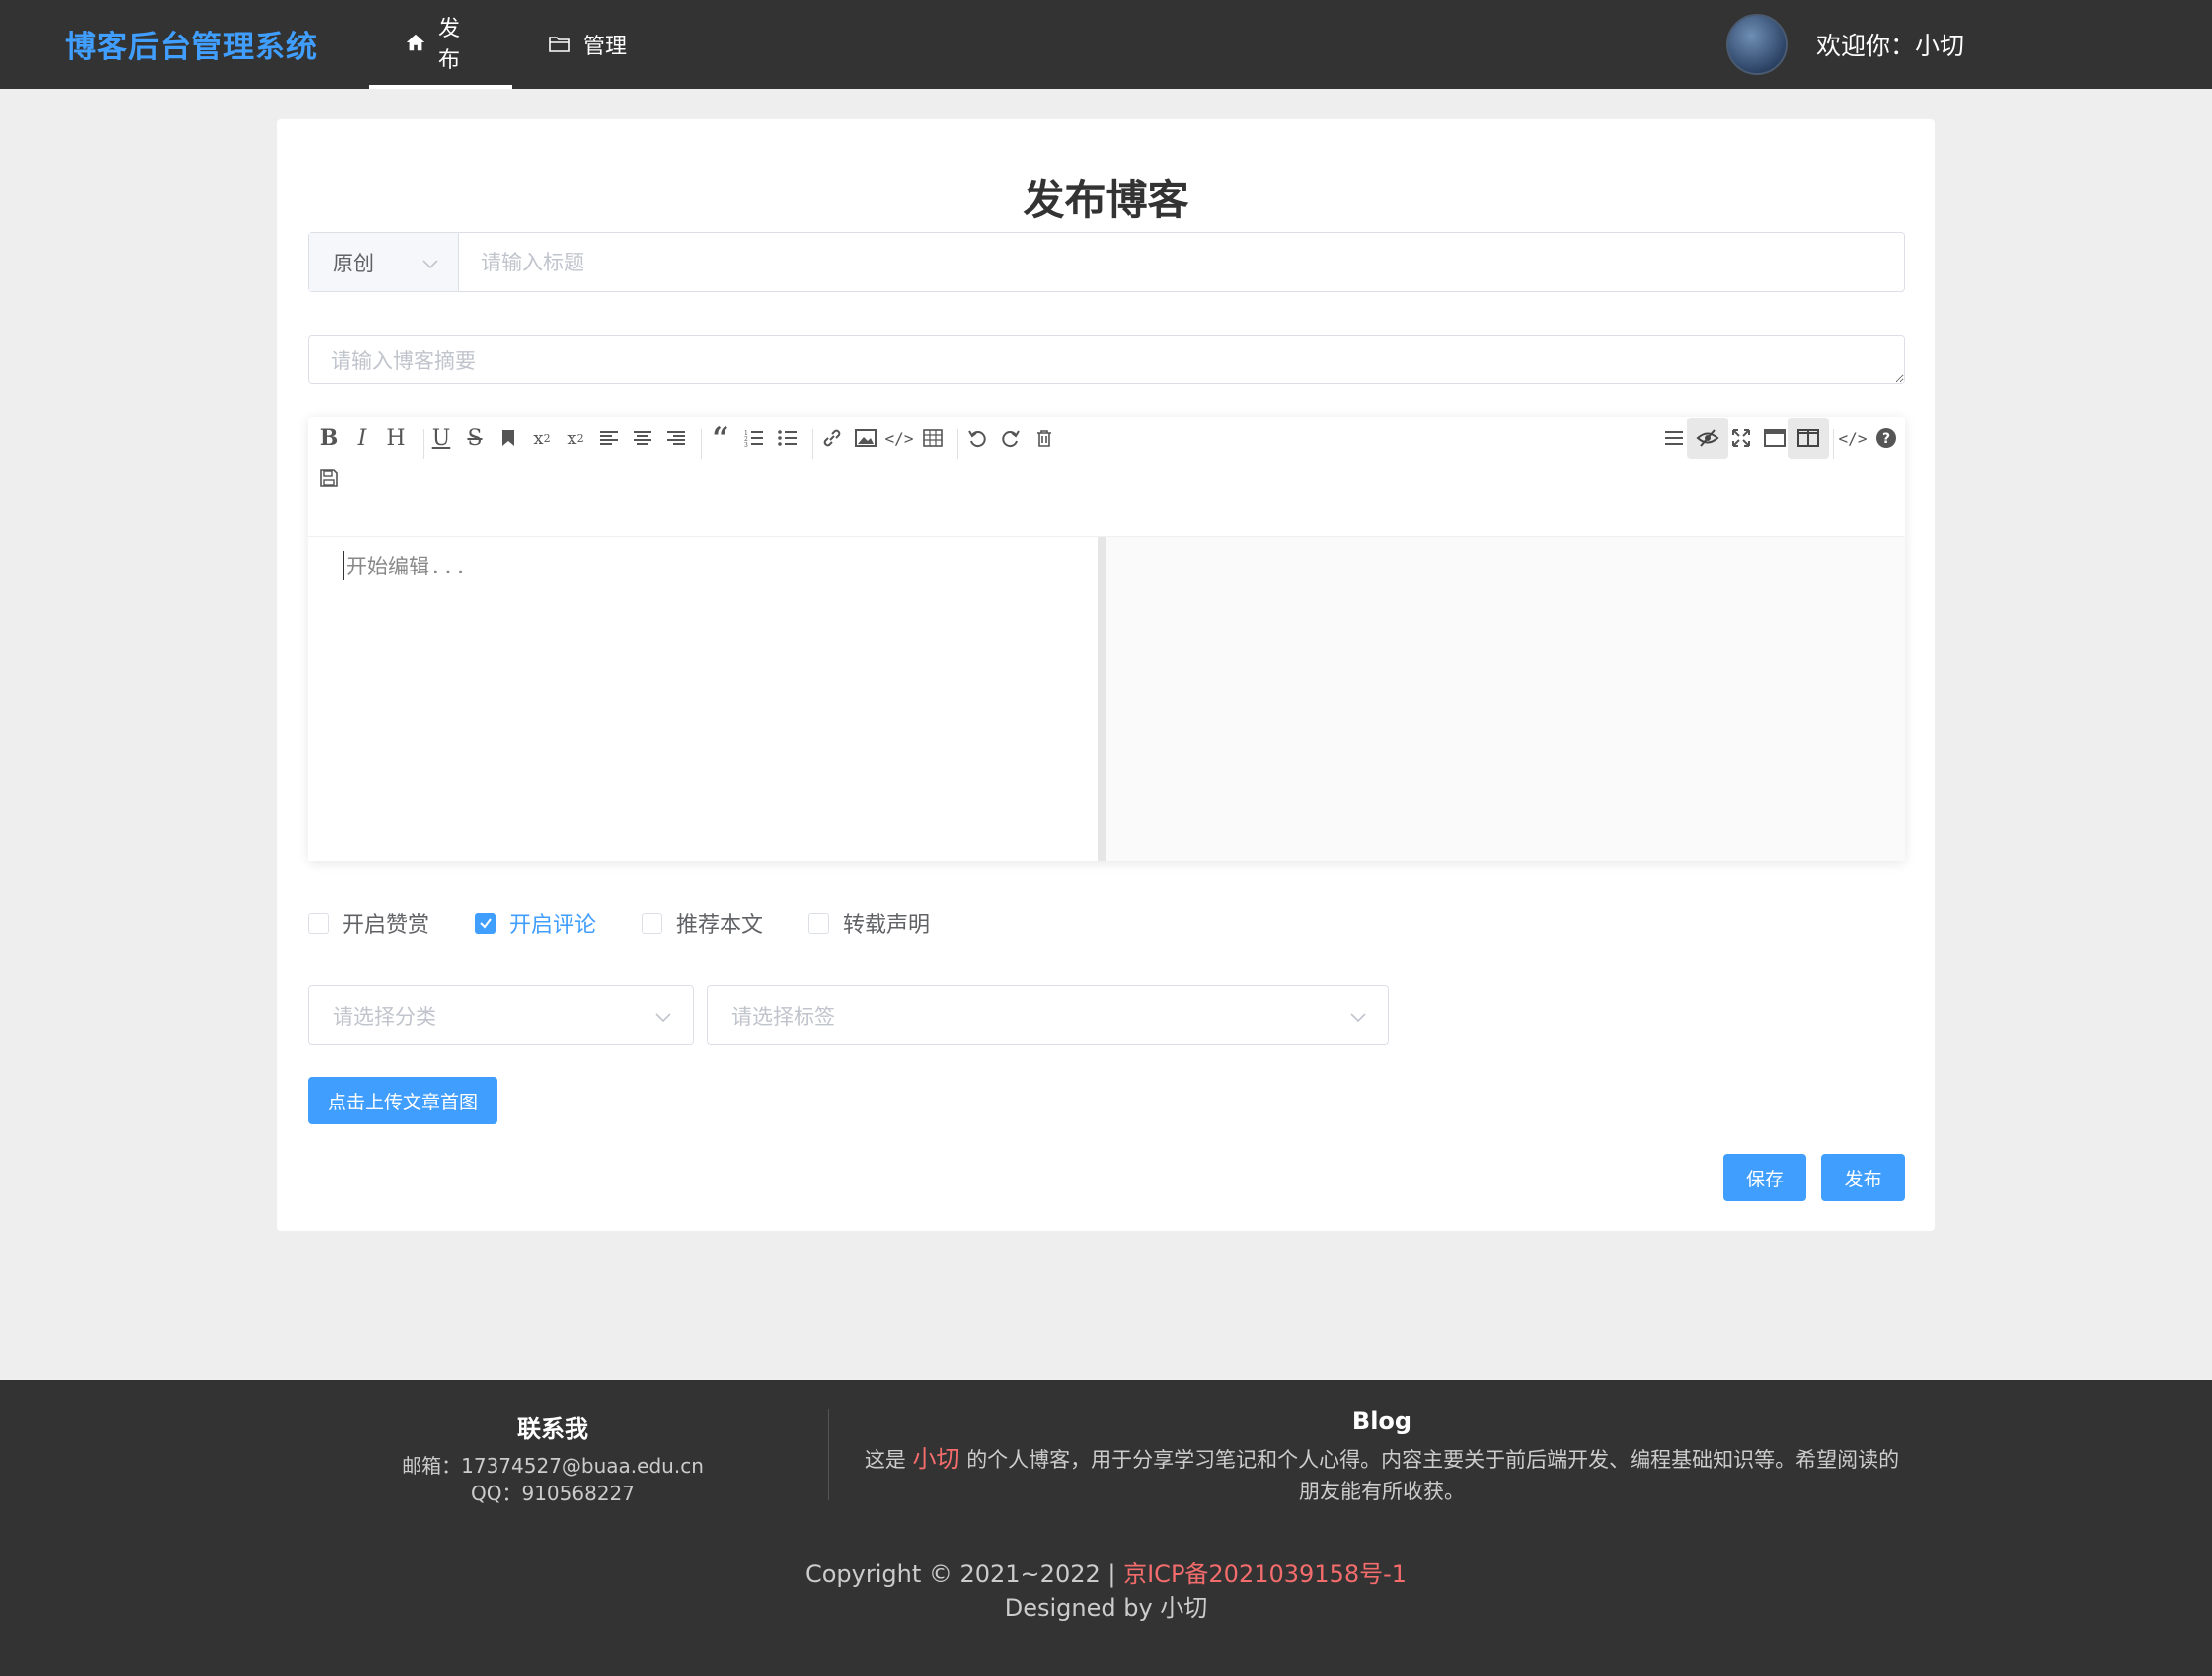 This screenshot has height=1676, width=2212. What do you see at coordinates (1863, 1178) in the screenshot?
I see `publish-button: 发布` at bounding box center [1863, 1178].